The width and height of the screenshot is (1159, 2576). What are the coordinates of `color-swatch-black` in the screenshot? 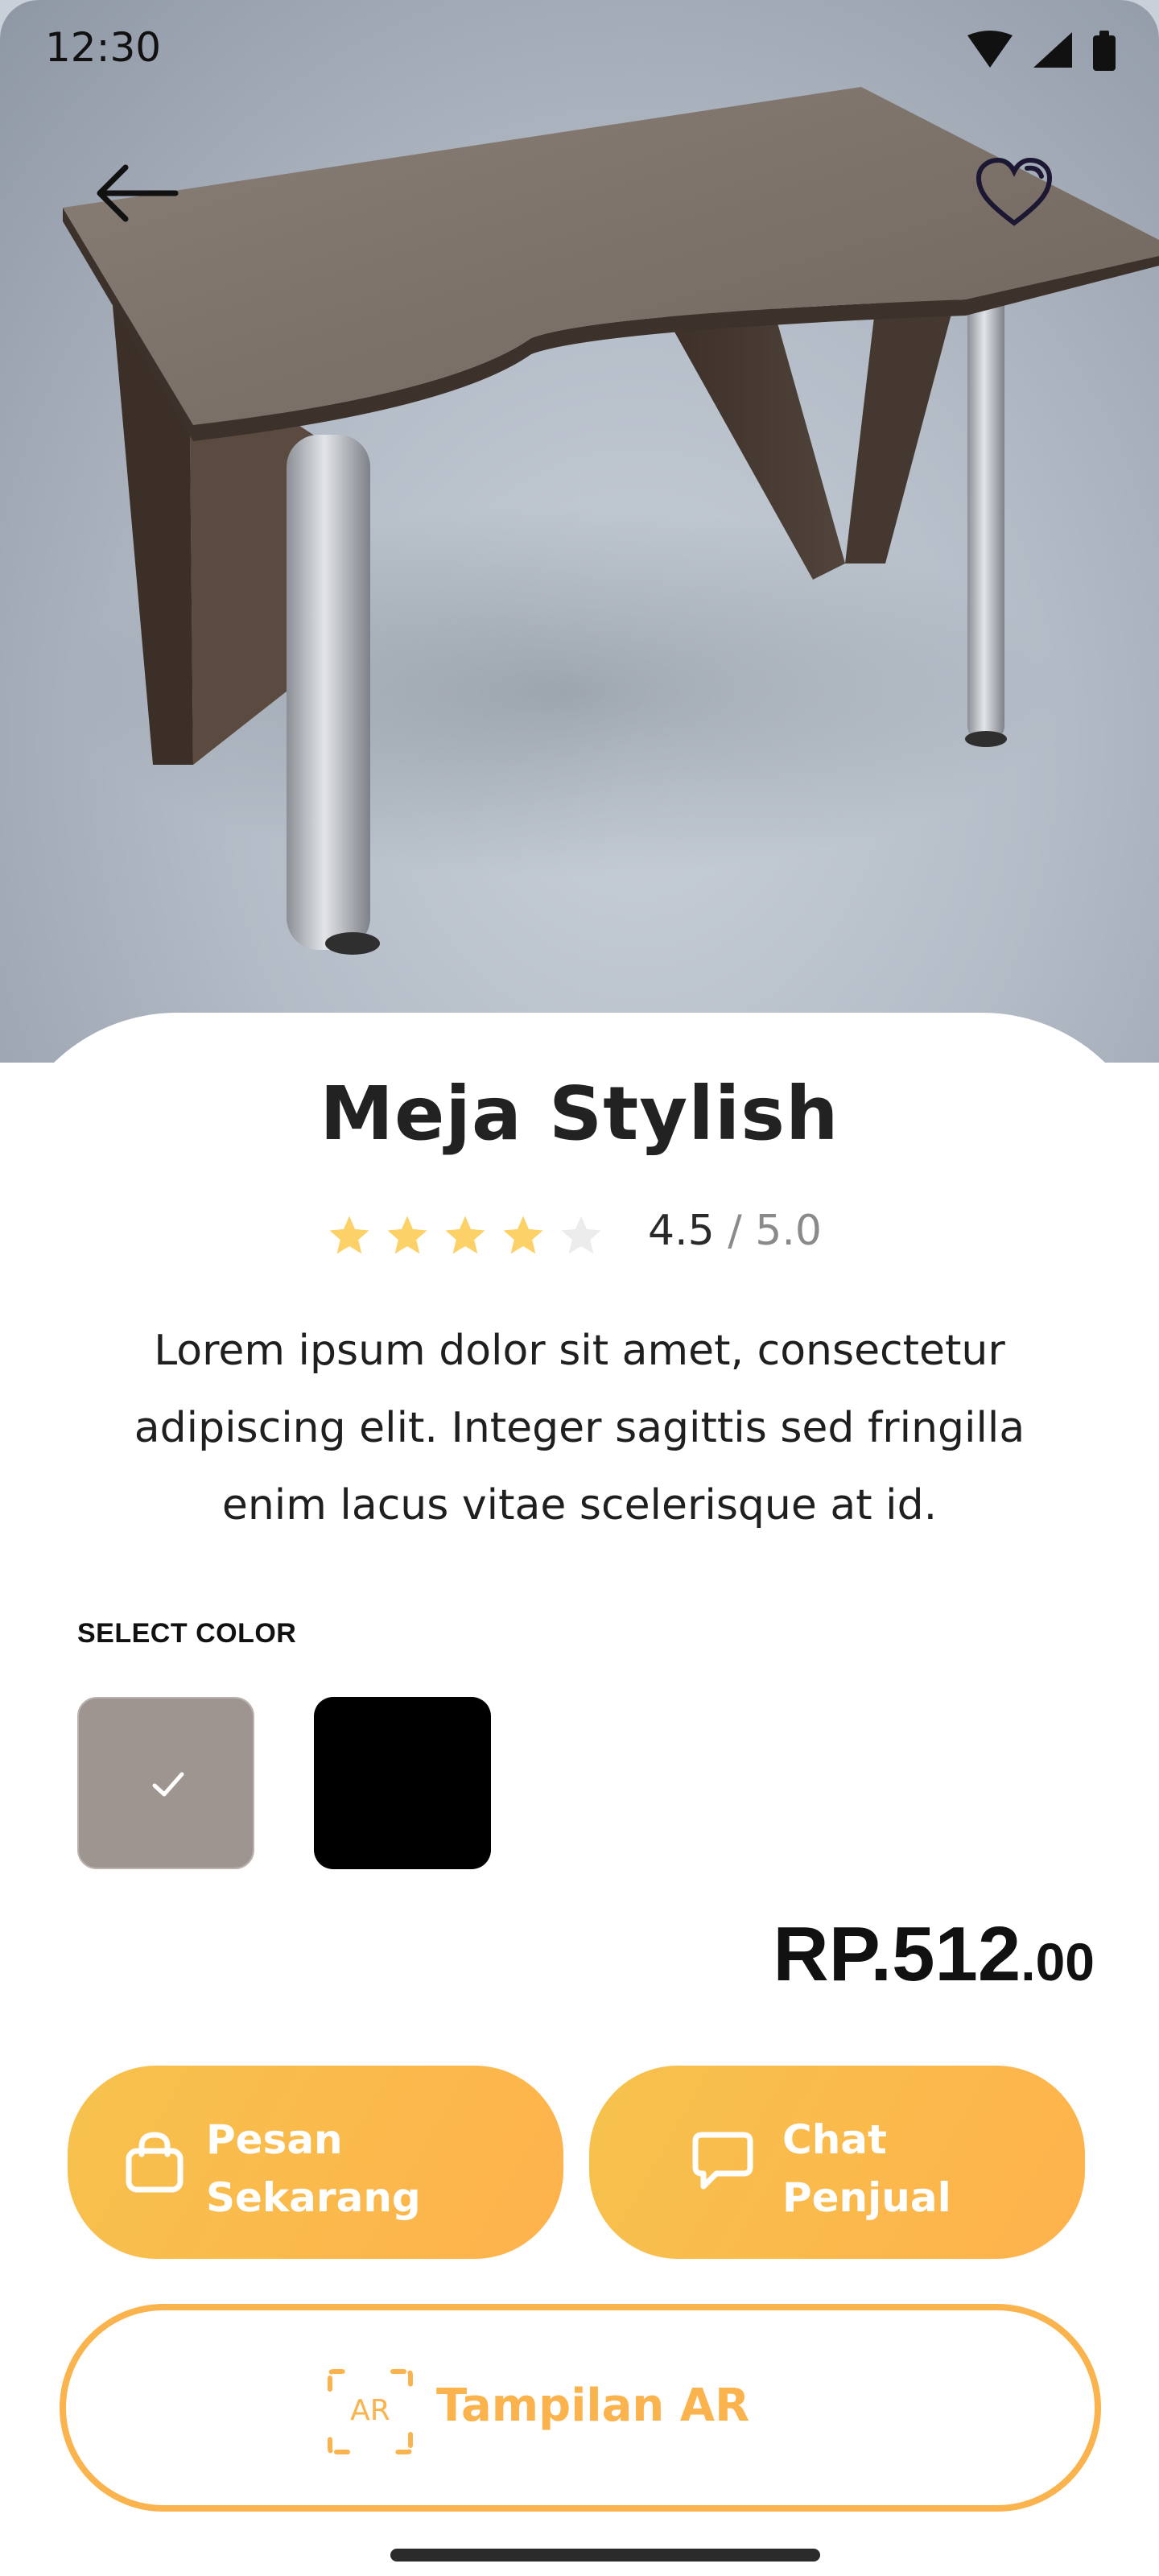 It's located at (402, 1783).